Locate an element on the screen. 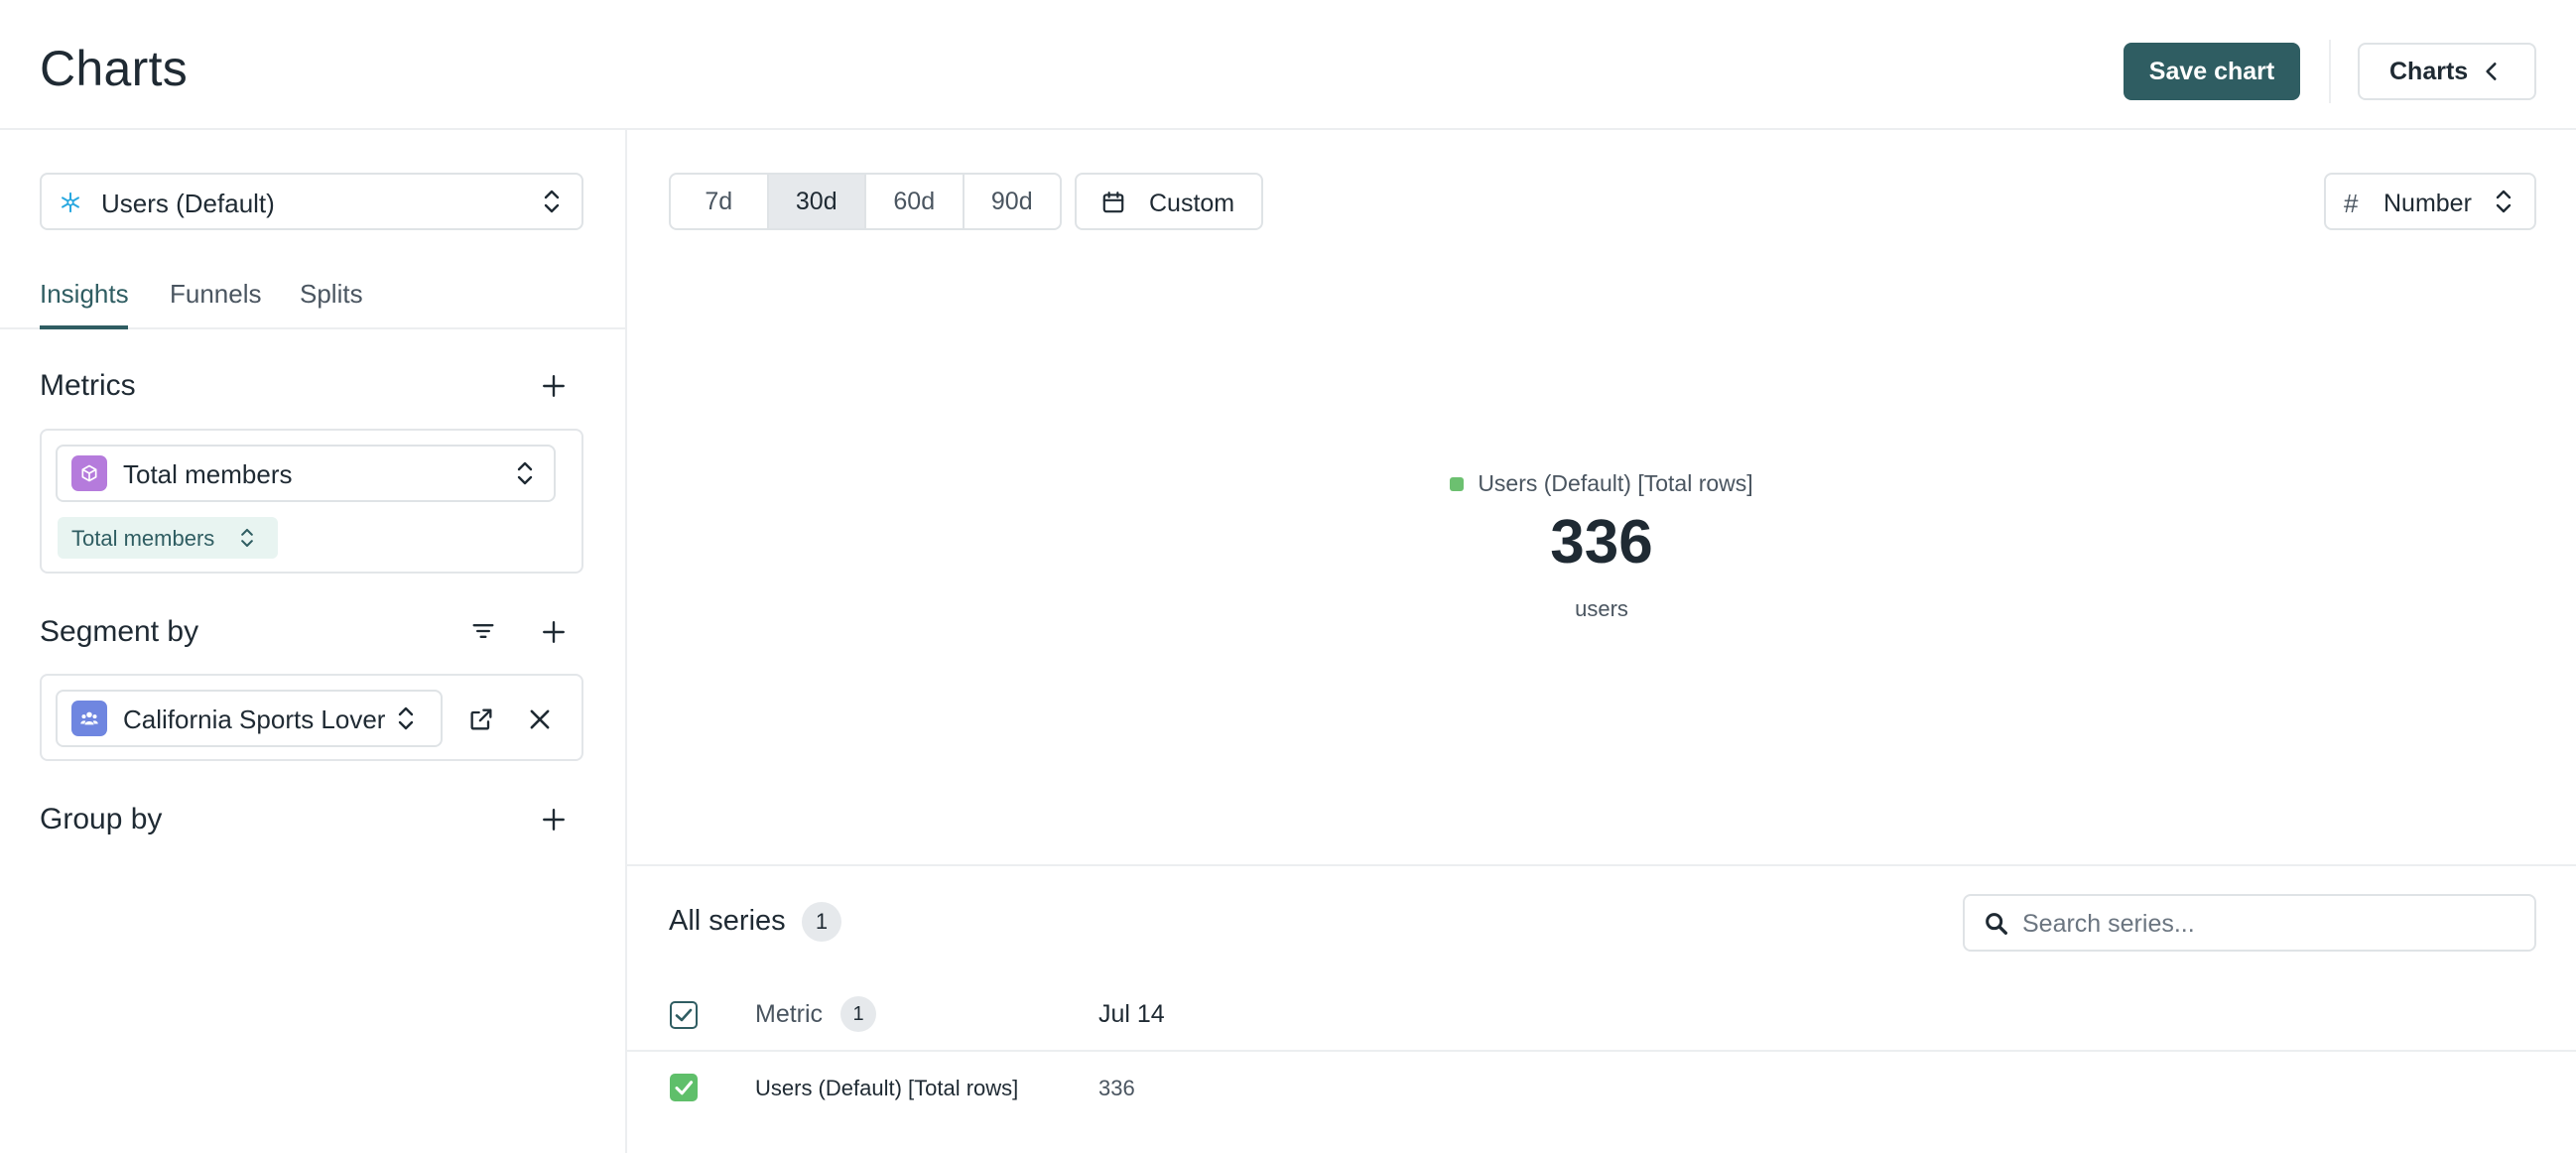 Image resolution: width=2576 pixels, height=1153 pixels. charts-back-button: Charts is located at coordinates (2447, 71).